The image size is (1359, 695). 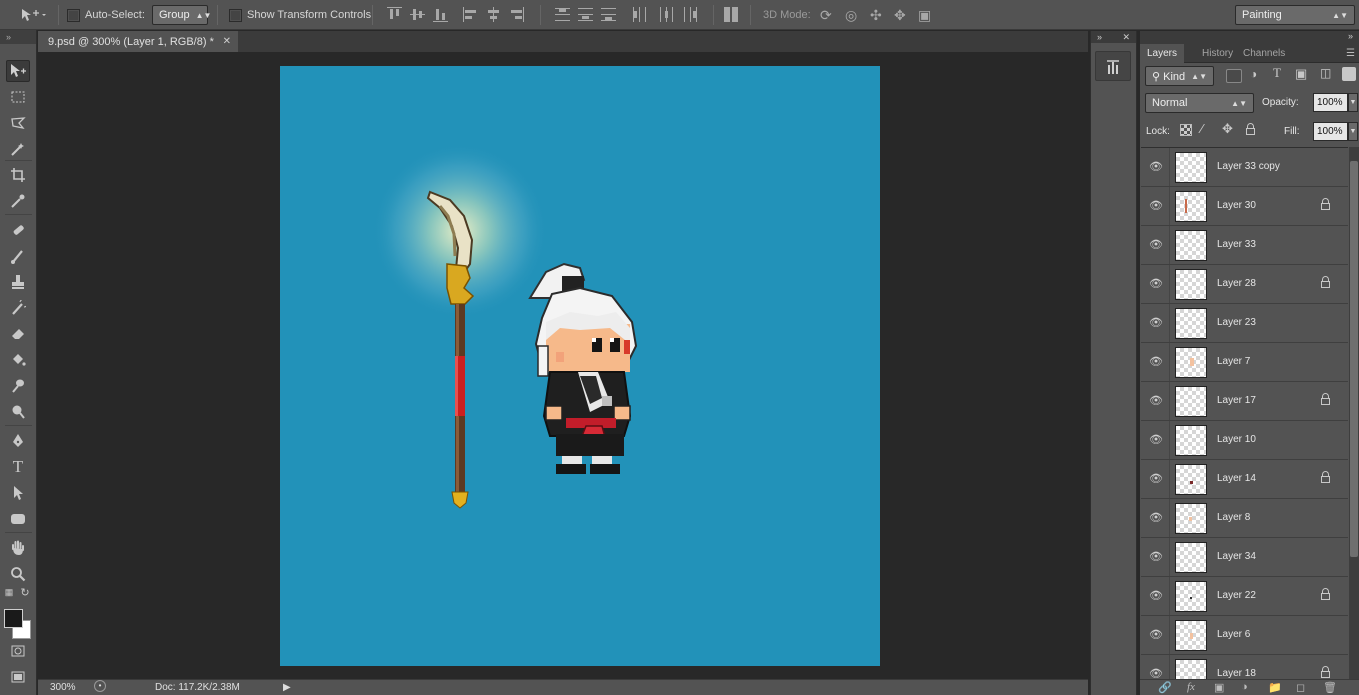 I want to click on auto-align-layers-icon, so click(x=731, y=14).